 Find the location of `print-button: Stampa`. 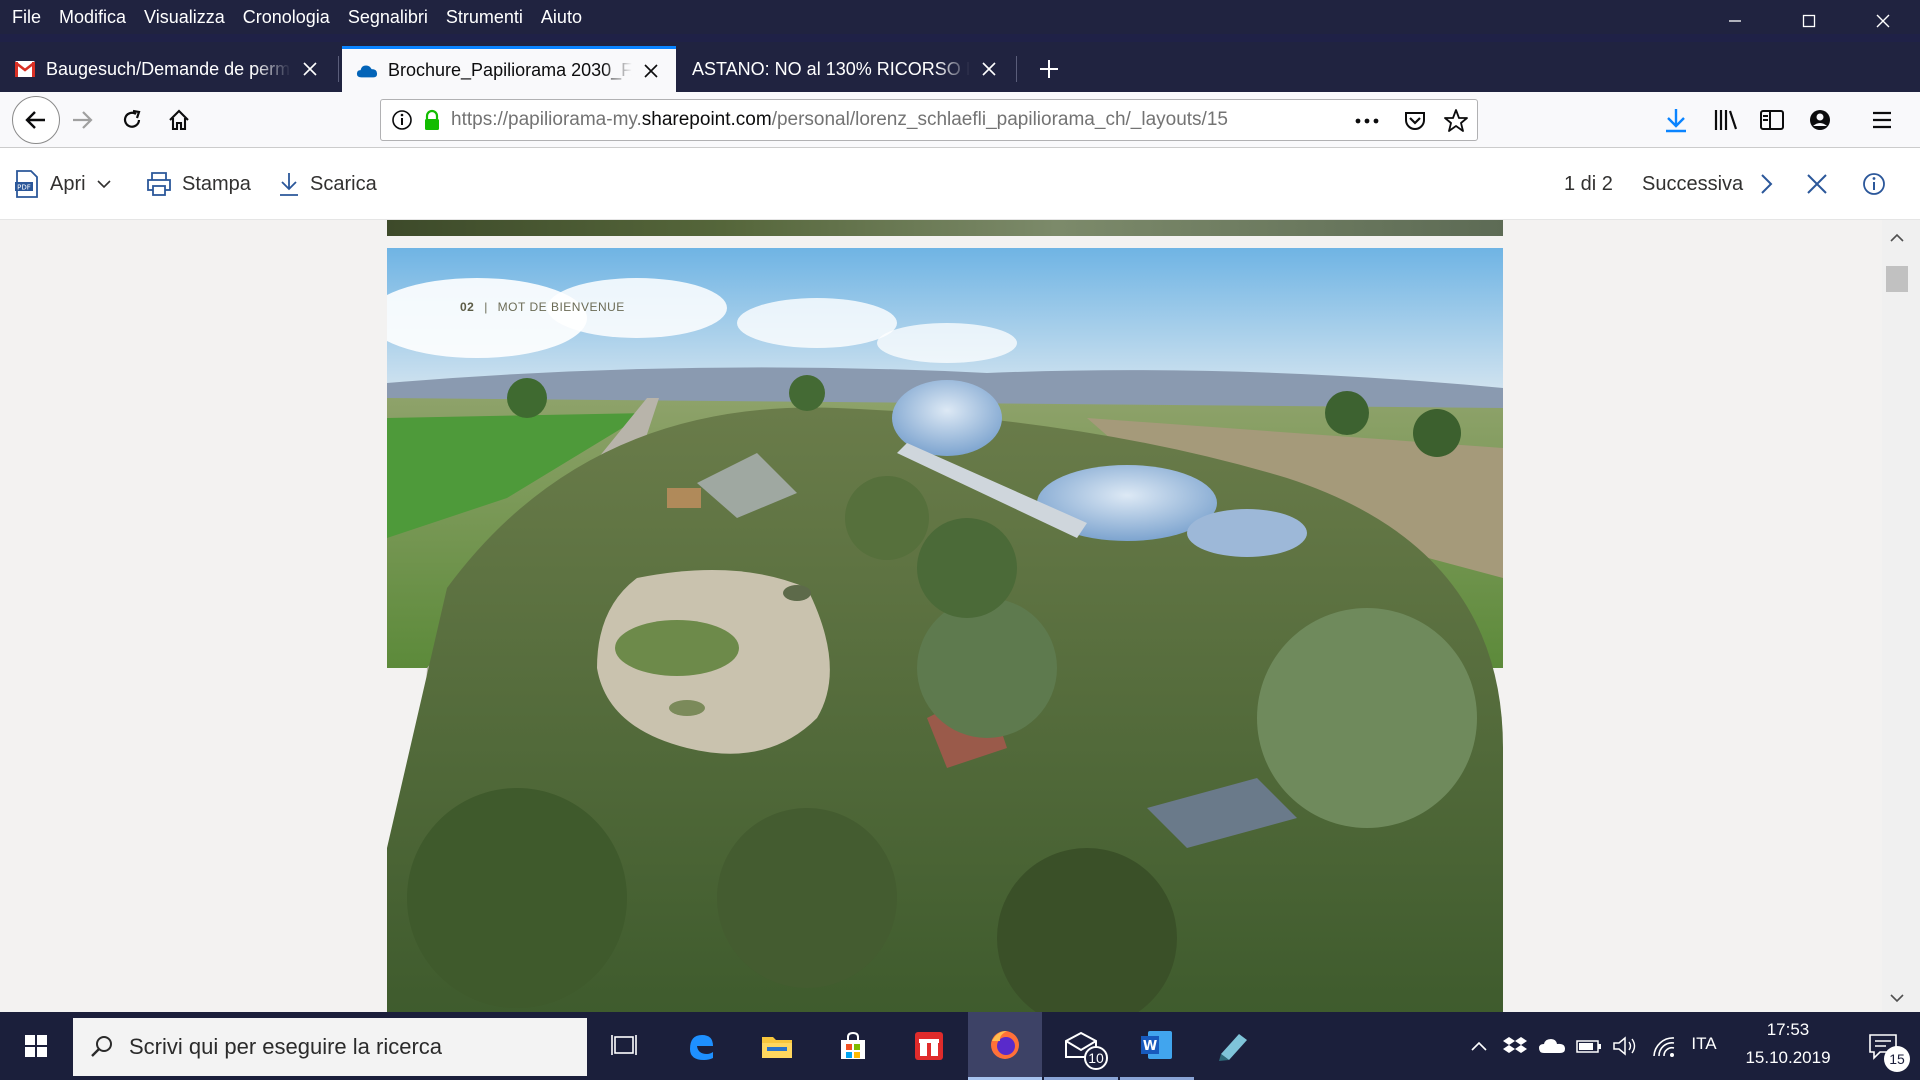

print-button: Stampa is located at coordinates (198, 184).